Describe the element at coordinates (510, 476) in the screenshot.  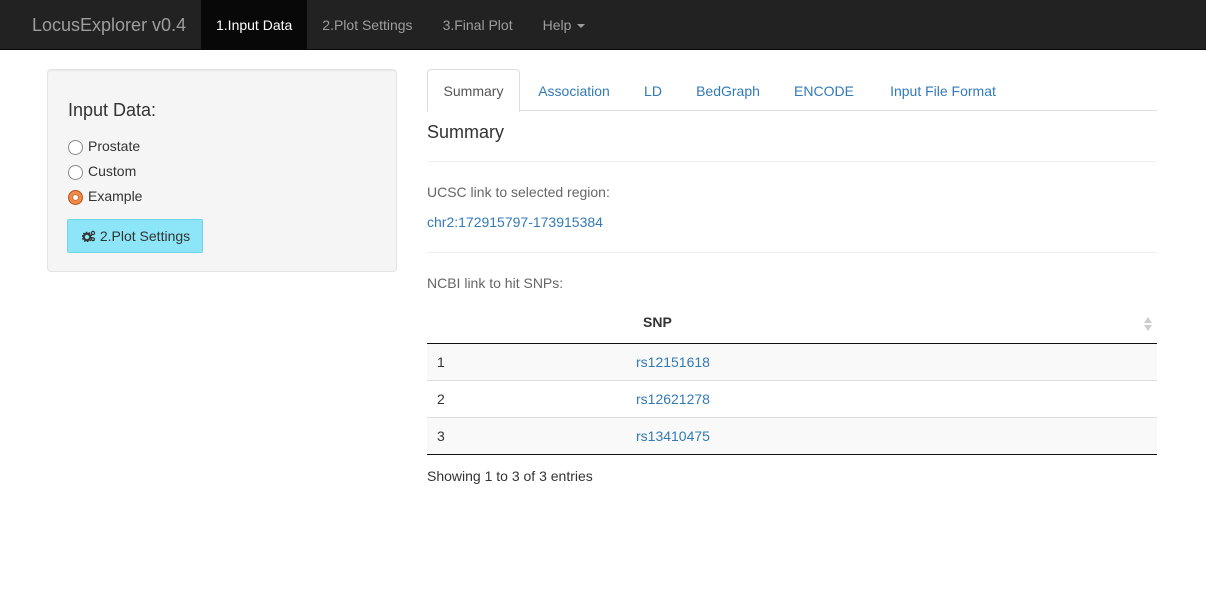
I see `table-info: Showing 1 to 3 of 3 entries` at that location.